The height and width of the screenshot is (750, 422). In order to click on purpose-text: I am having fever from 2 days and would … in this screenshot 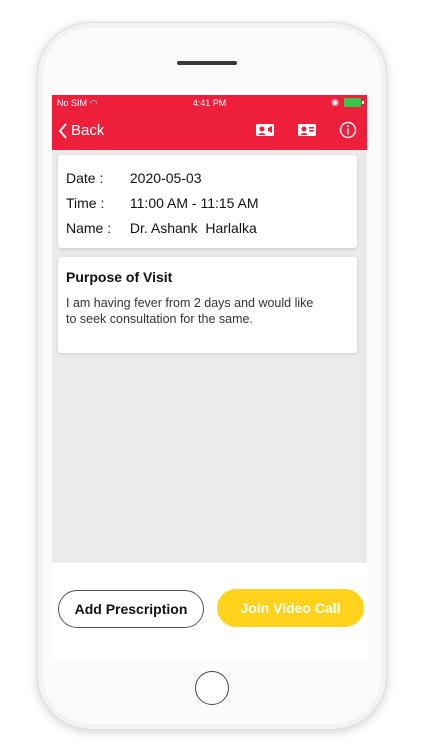, I will do `click(190, 311)`.